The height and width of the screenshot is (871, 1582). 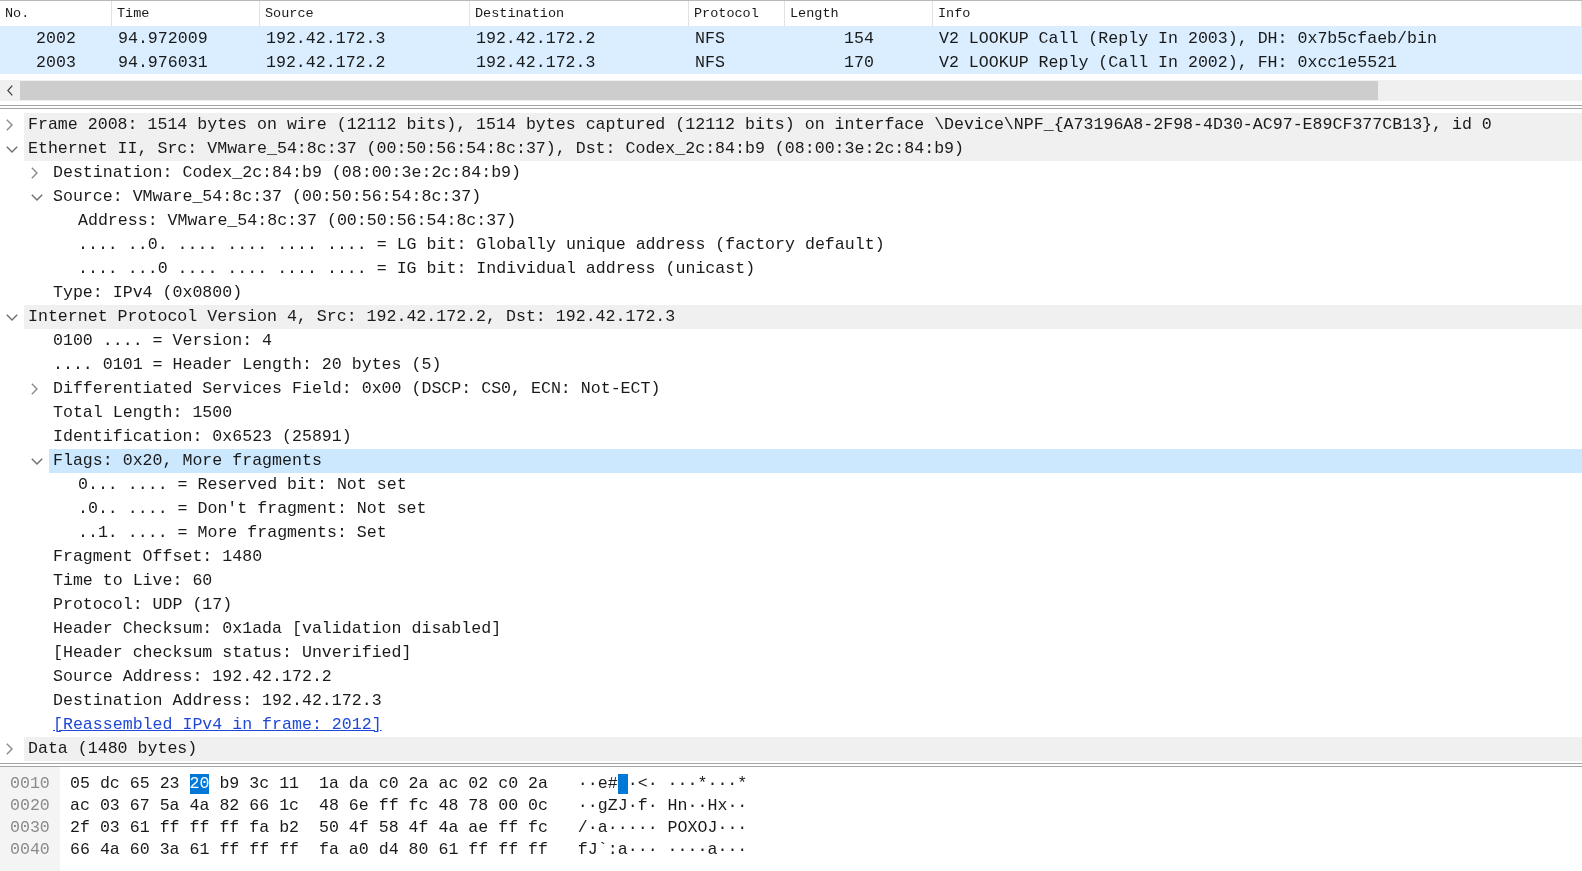 I want to click on hex-byte: 78, so click(x=478, y=806).